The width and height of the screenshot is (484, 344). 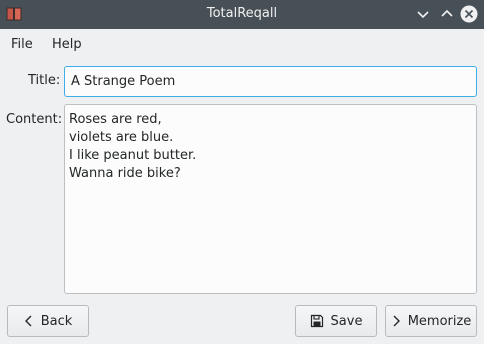 I want to click on back-button: Back, so click(x=48, y=321).